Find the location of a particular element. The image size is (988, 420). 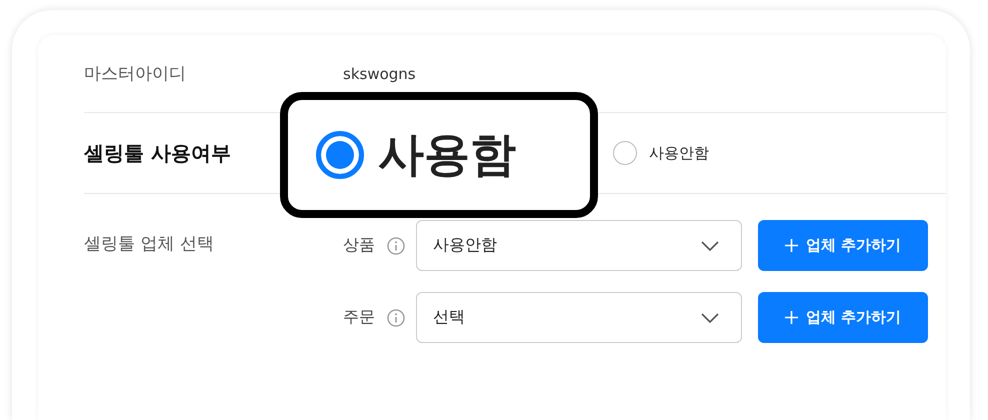

radio-label: 사용함 is located at coordinates (447, 155).